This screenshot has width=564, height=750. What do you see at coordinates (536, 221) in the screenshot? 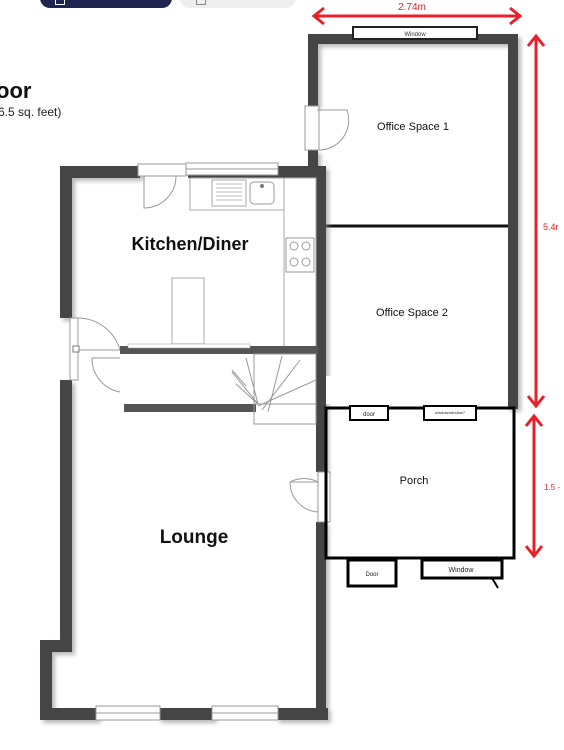
I see `dimension-office-height` at bounding box center [536, 221].